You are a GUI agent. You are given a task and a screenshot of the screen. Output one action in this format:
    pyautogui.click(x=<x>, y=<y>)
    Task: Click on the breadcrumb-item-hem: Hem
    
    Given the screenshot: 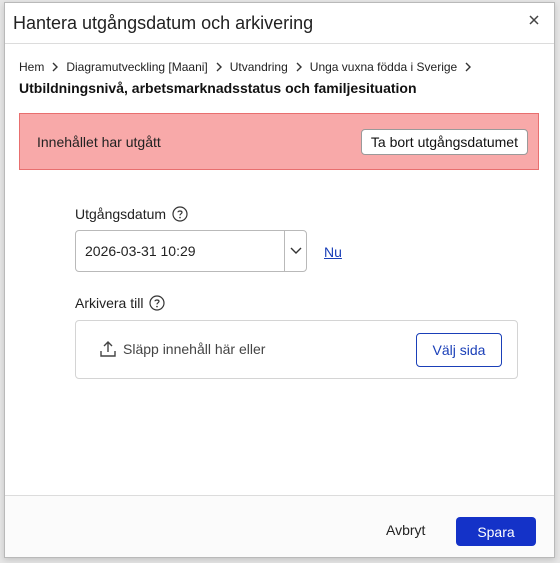 What is the action you would take?
    pyautogui.click(x=31, y=67)
    